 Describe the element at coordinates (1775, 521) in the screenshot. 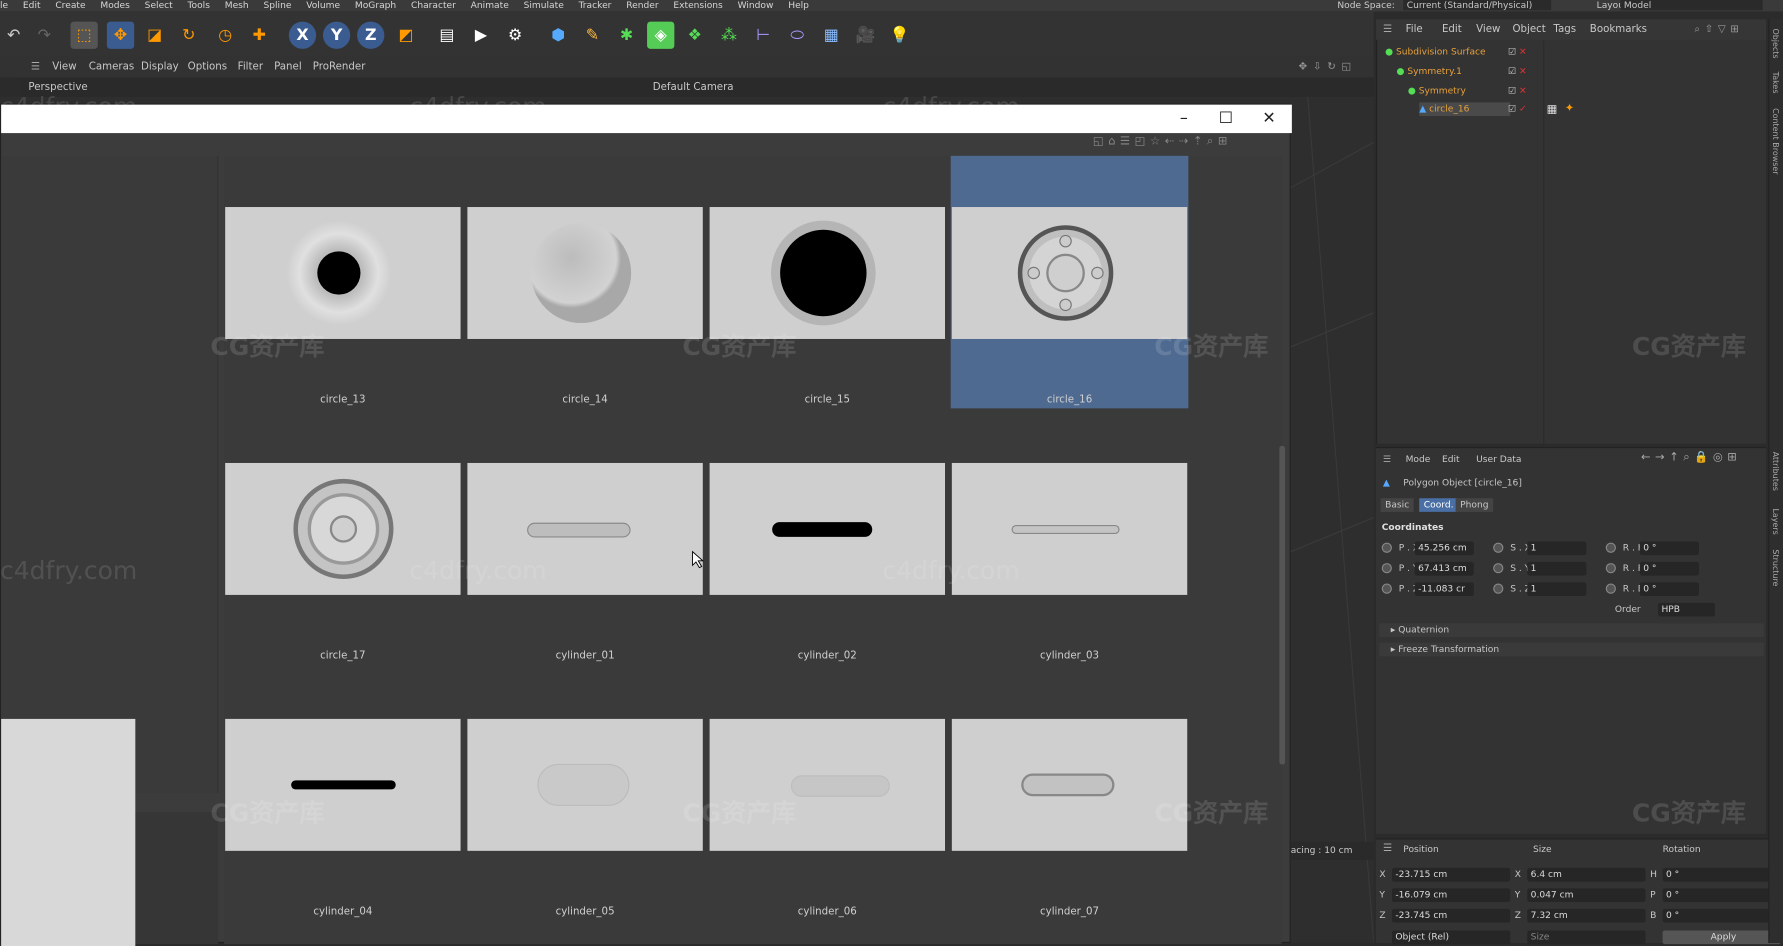

I see `side-tab-layers: Layers` at that location.